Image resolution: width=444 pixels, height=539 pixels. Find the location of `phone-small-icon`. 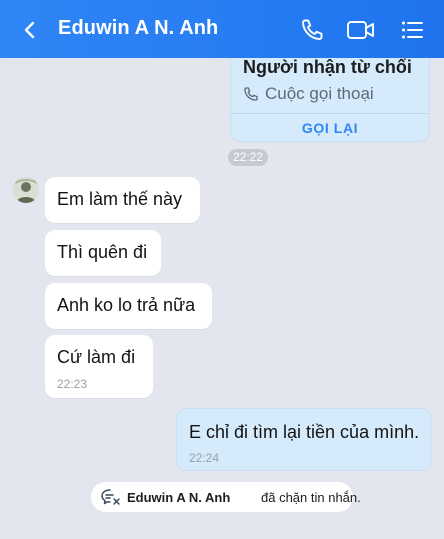

phone-small-icon is located at coordinates (251, 96).